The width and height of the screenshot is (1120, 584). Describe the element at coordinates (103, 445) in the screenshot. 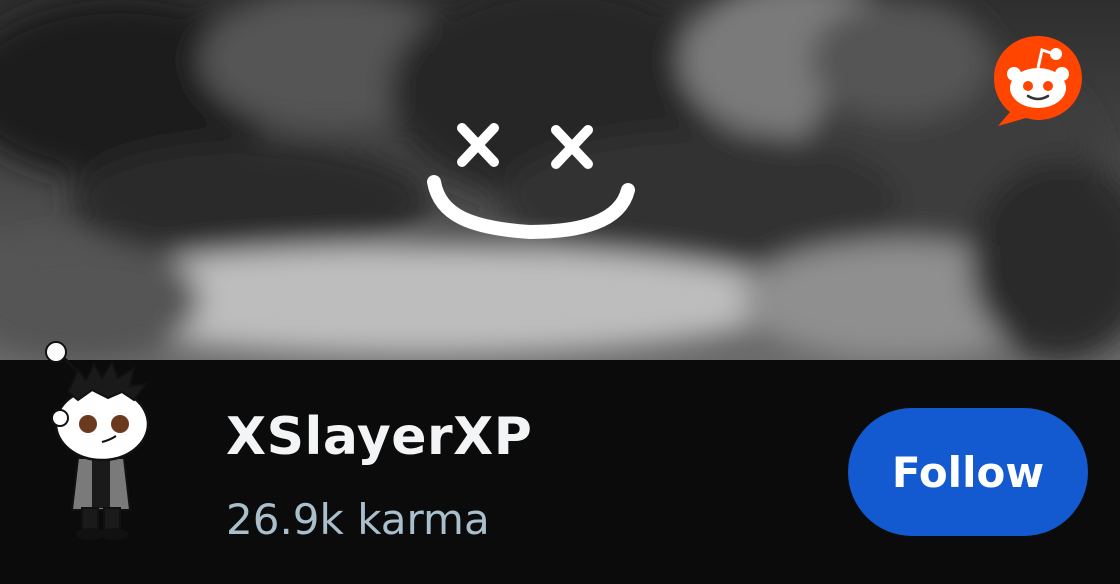

I see `snoo-avatar-icon` at that location.